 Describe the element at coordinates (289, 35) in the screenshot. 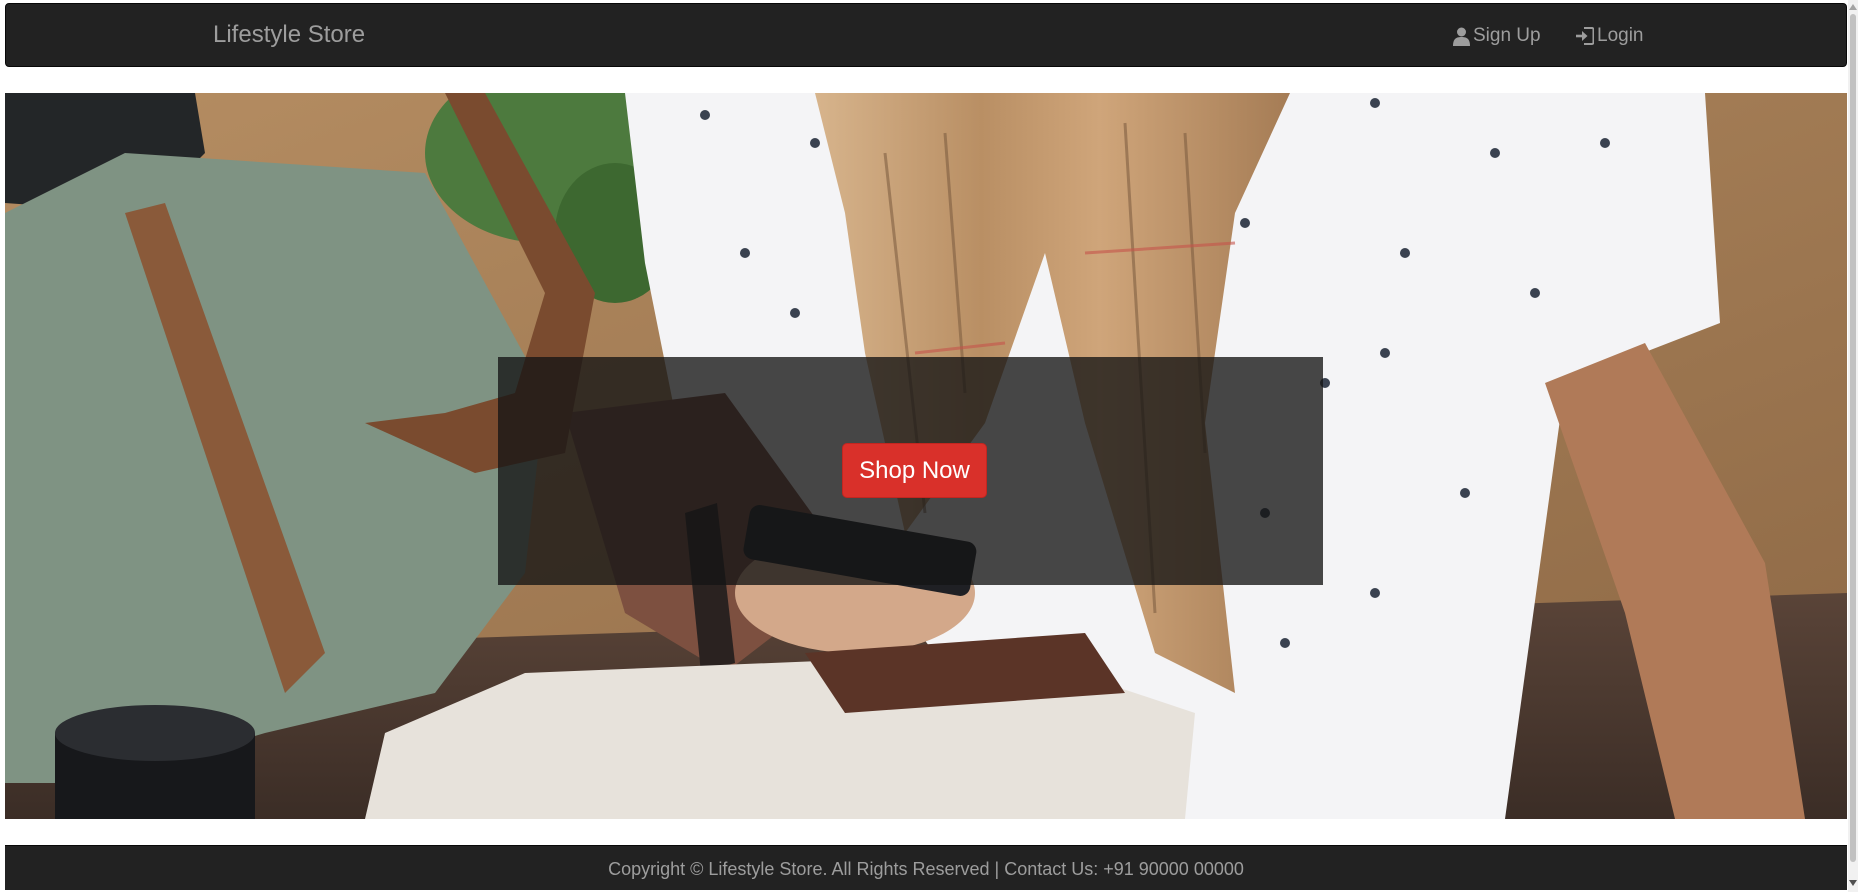

I see `brand-link: Lifestyle Store` at that location.